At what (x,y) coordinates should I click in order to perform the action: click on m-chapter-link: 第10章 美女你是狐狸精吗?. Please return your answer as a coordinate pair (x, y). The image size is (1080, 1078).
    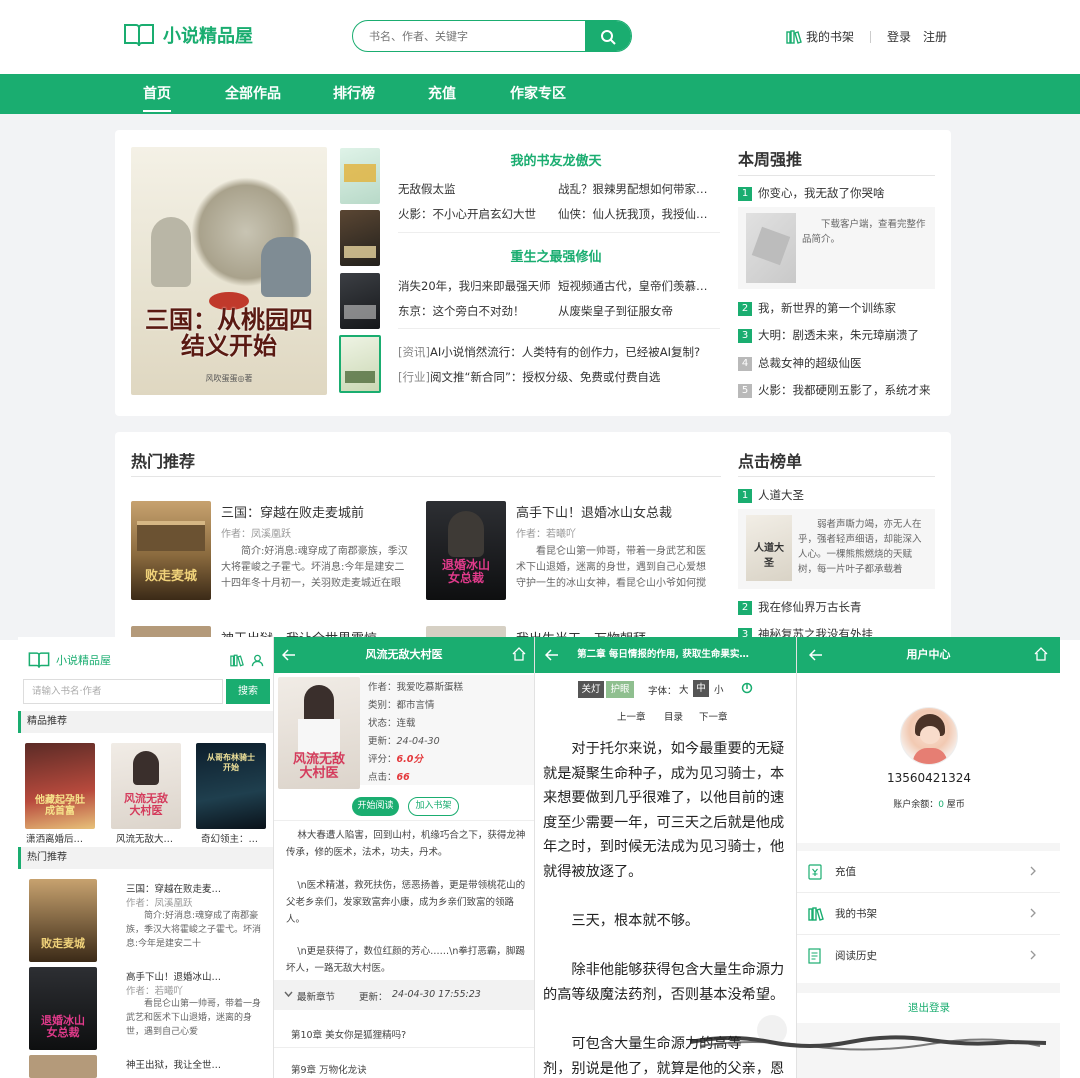
    Looking at the image, I should click on (348, 1034).